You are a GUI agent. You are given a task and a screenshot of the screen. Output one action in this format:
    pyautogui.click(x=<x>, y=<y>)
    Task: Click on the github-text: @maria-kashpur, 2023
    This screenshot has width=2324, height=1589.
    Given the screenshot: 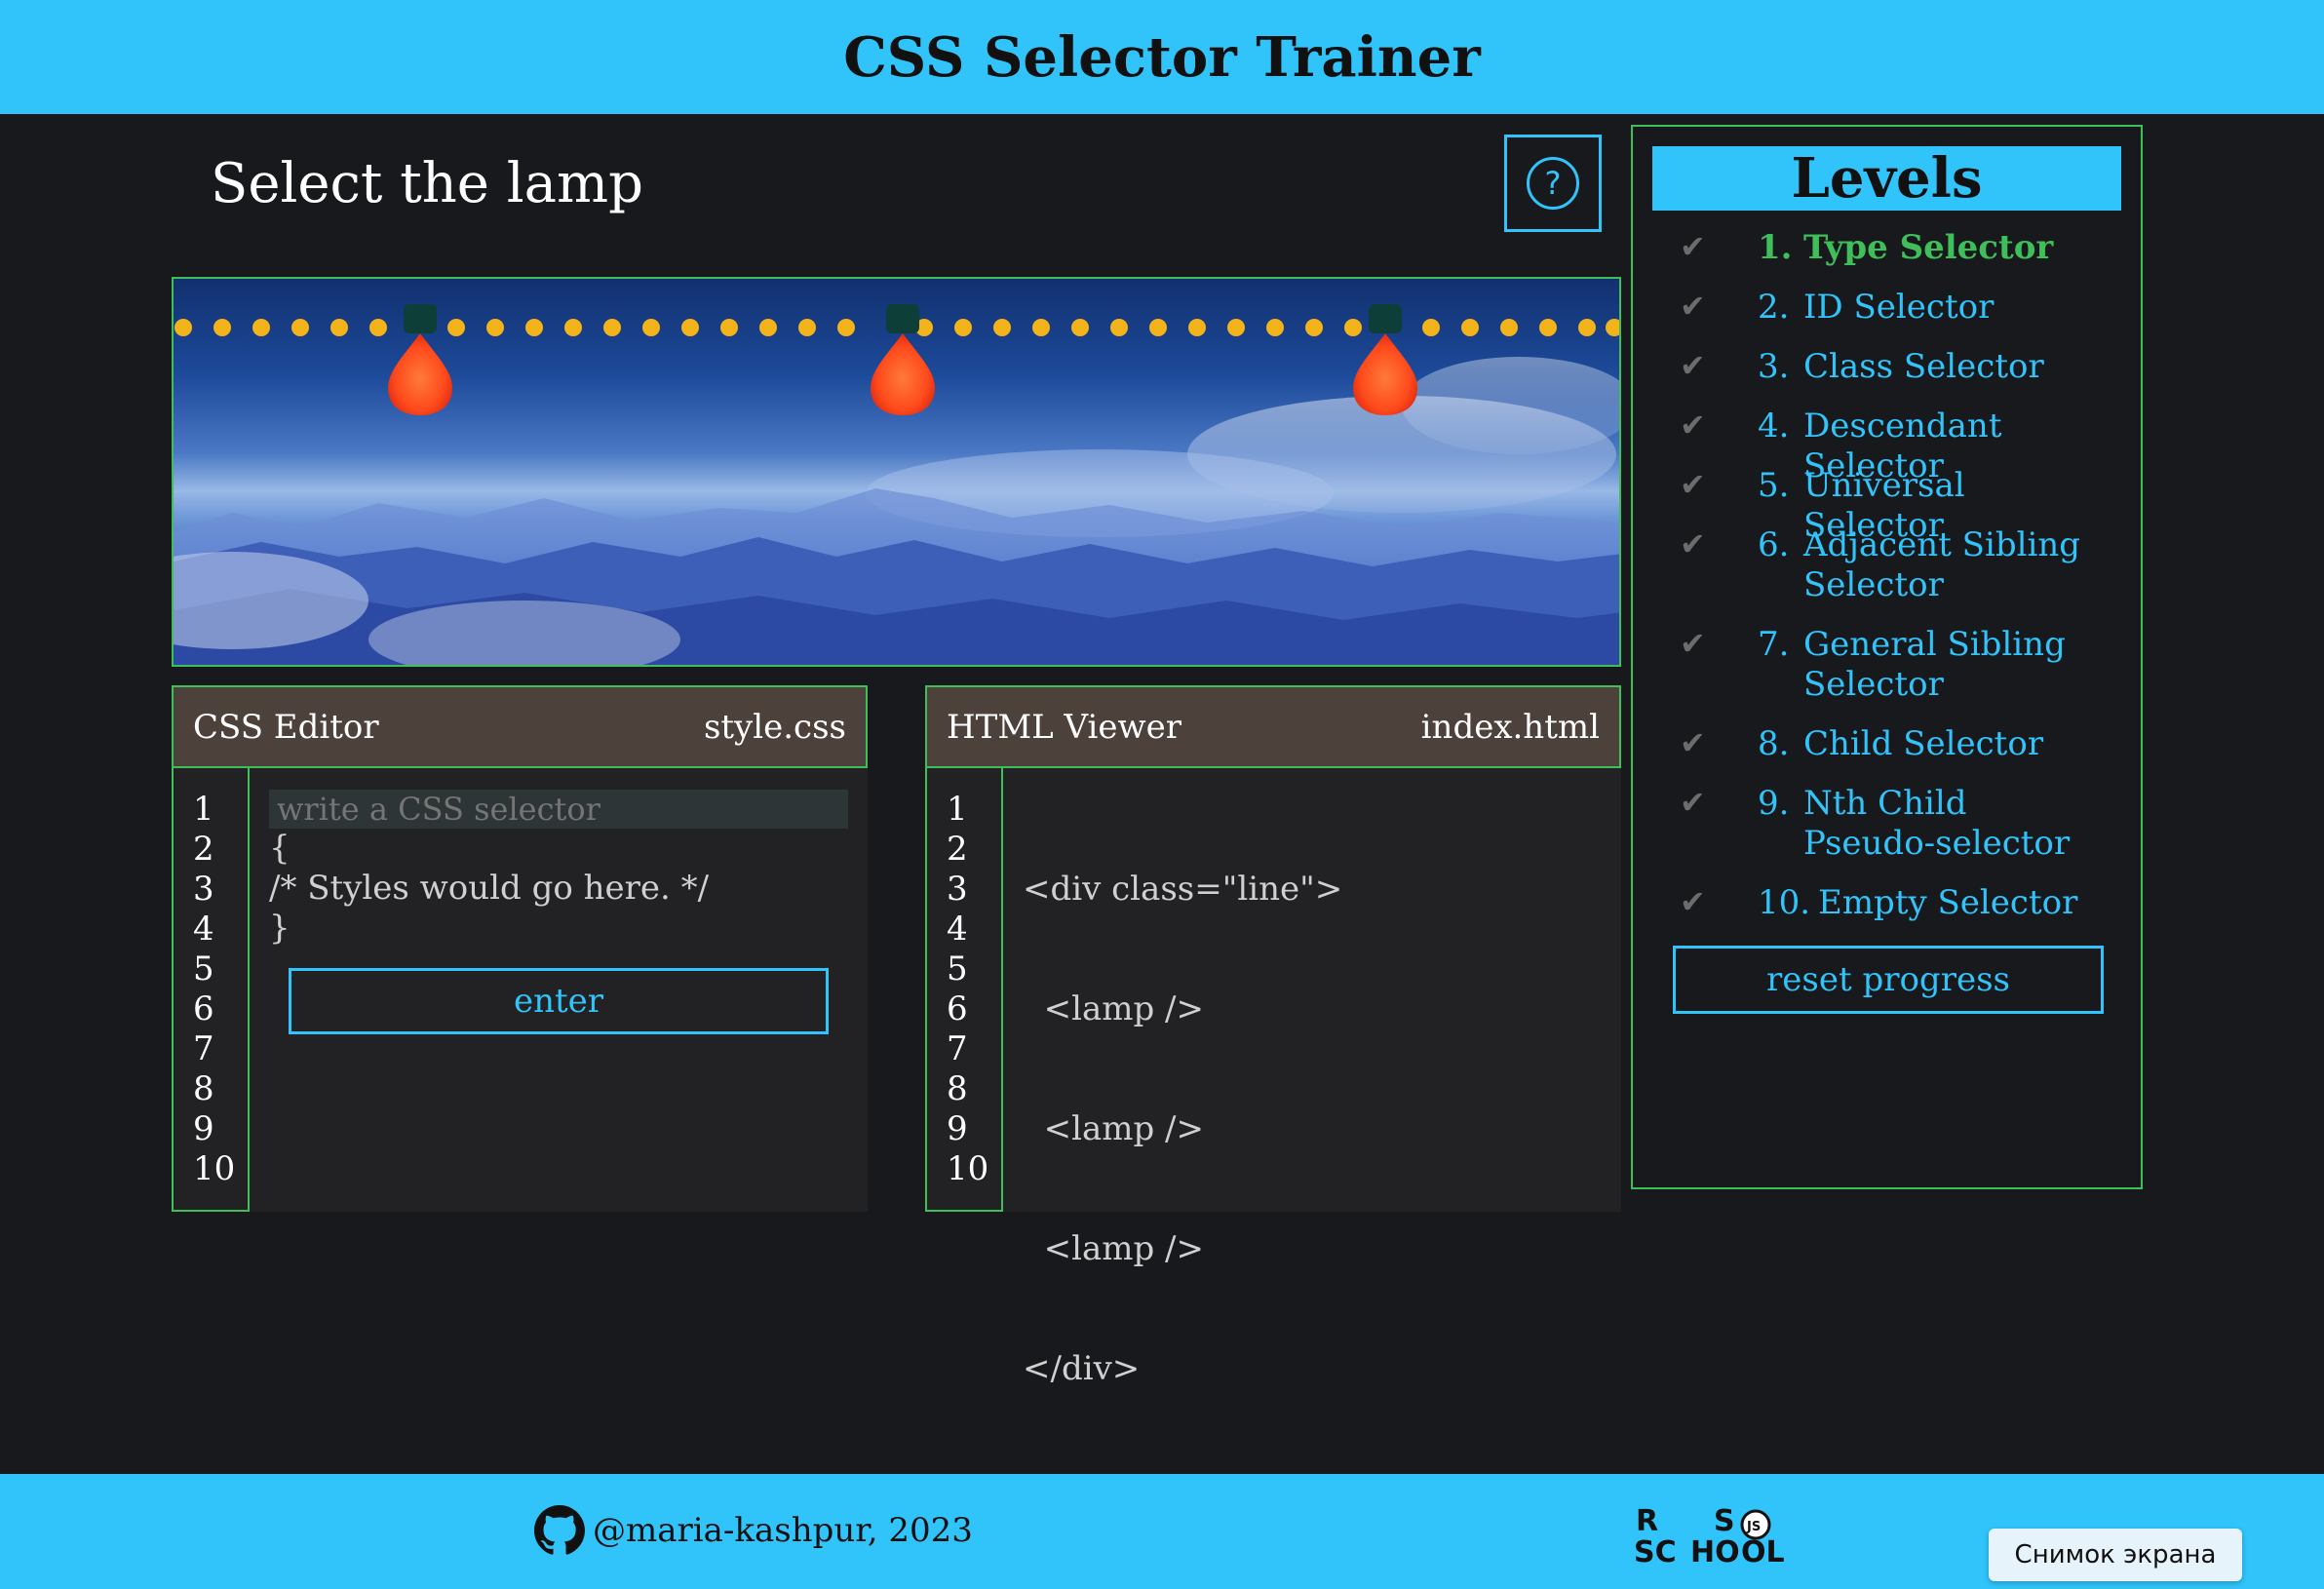 What is the action you would take?
    pyautogui.click(x=783, y=1531)
    